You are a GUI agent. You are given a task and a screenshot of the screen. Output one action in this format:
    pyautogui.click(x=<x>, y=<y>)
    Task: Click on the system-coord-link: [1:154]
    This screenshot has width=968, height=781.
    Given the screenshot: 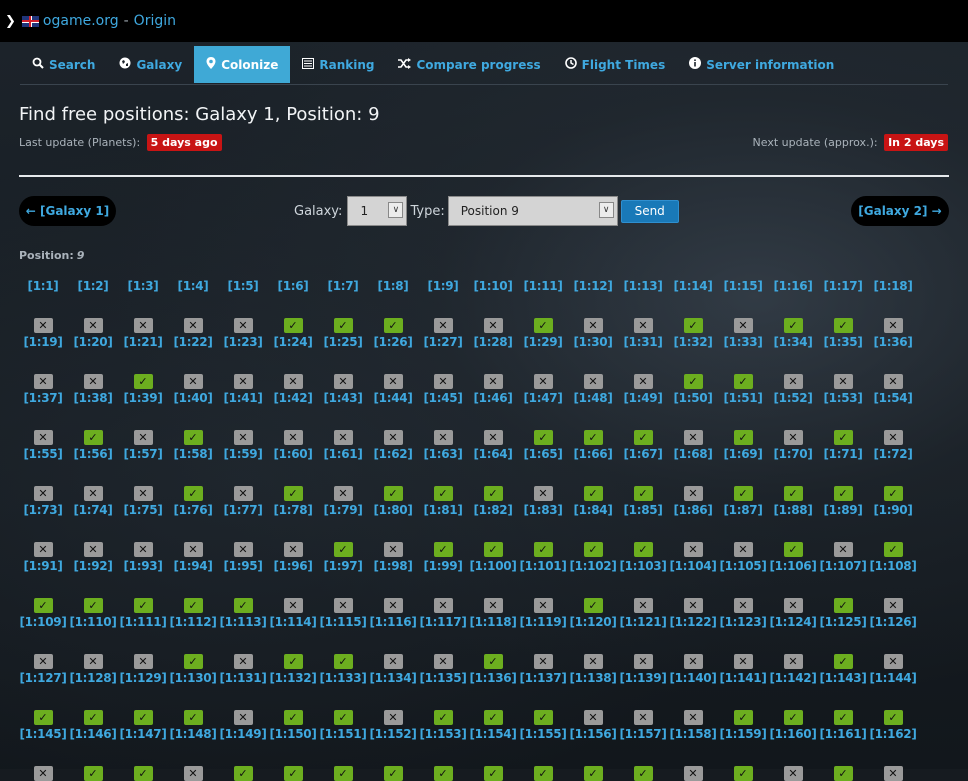 What is the action you would take?
    pyautogui.click(x=493, y=734)
    